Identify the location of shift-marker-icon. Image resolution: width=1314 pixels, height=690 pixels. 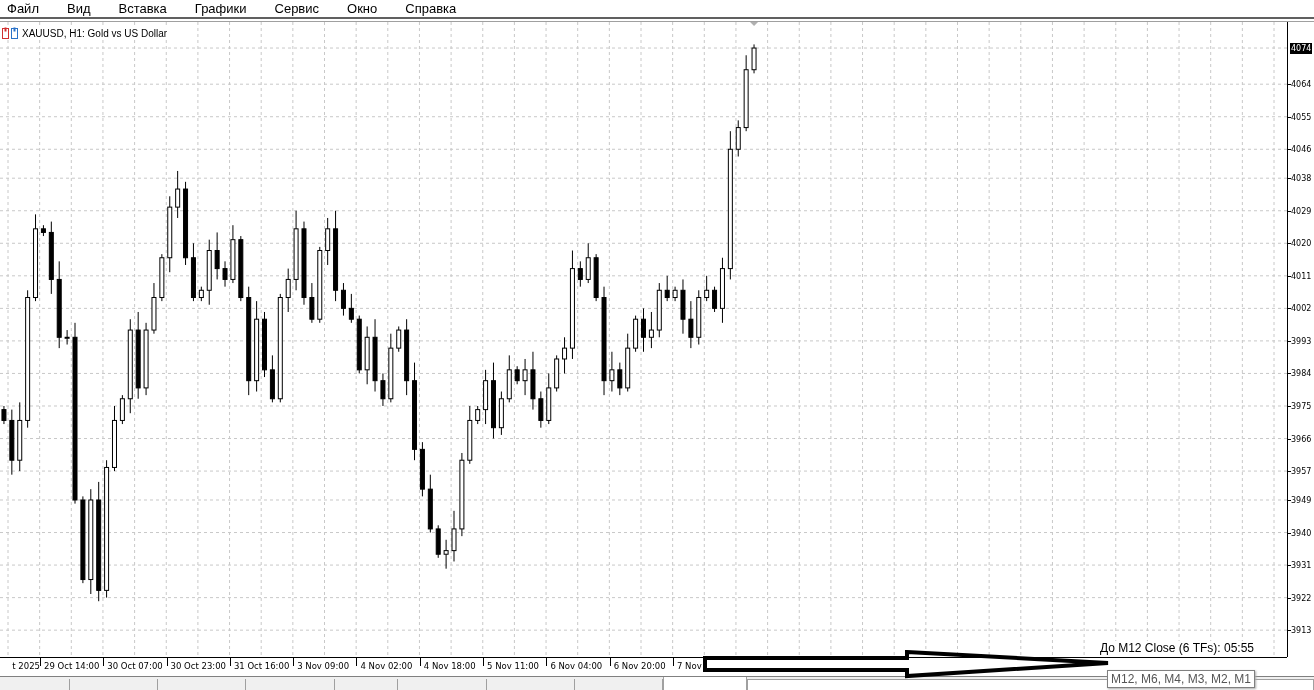
(754, 24).